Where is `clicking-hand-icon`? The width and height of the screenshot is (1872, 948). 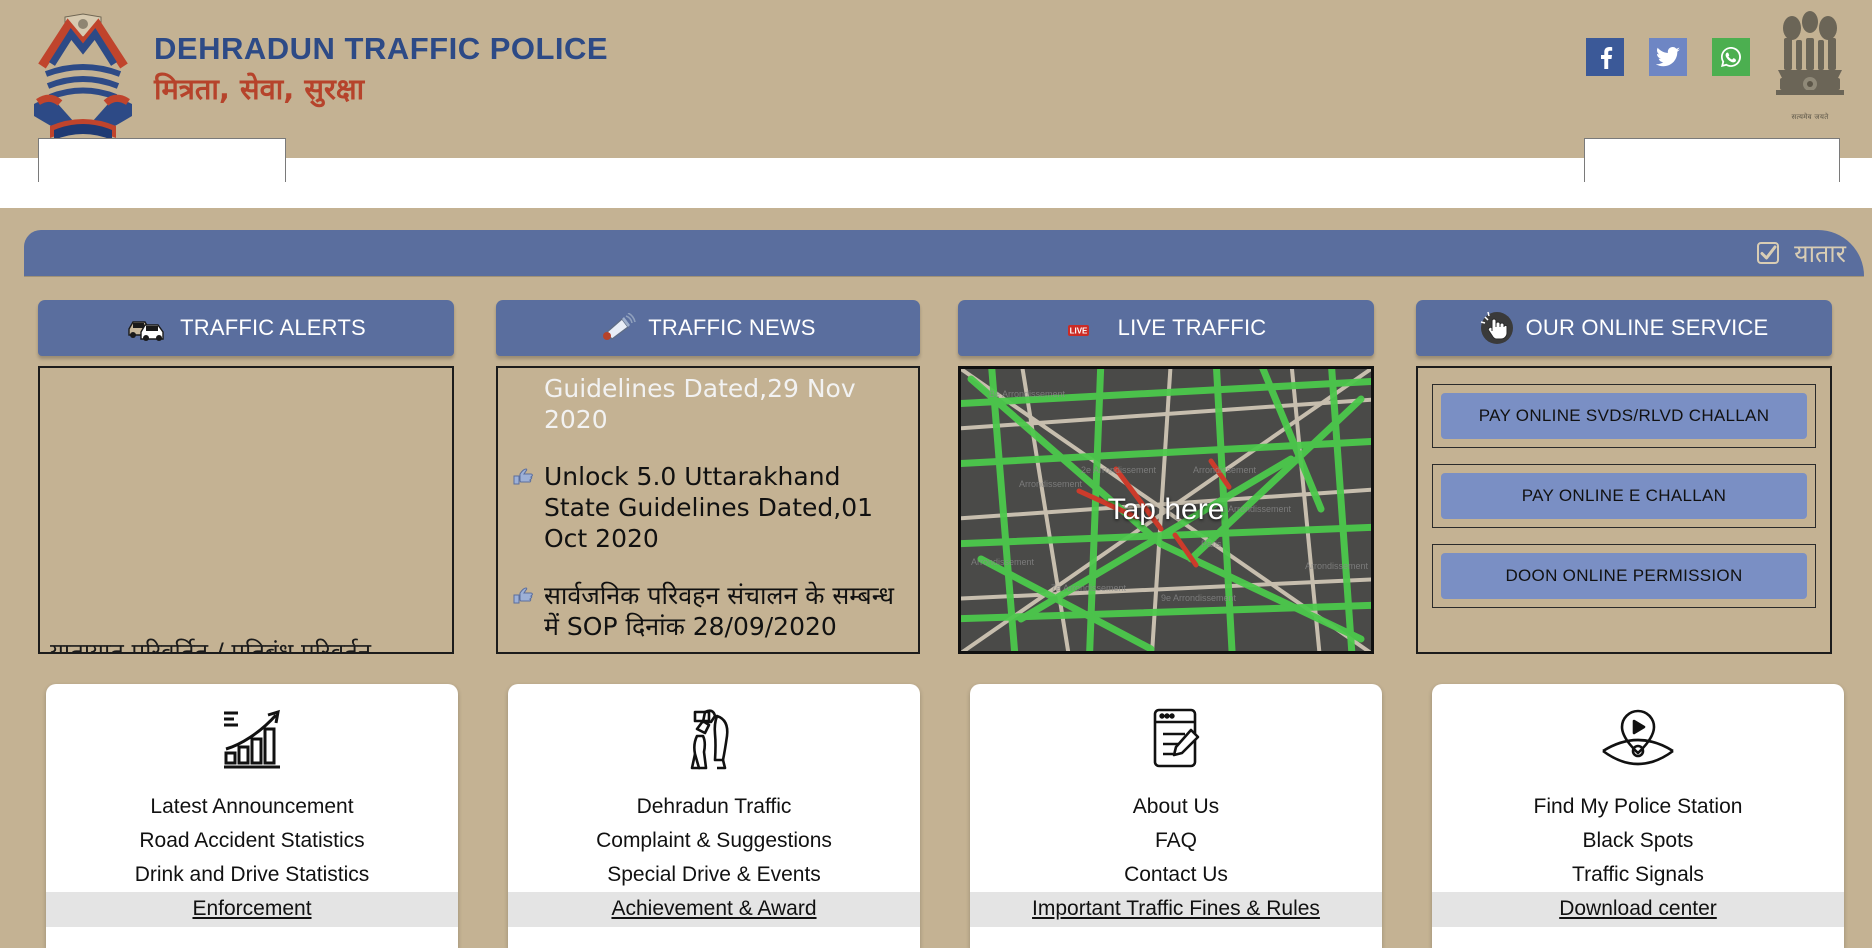
clicking-hand-icon is located at coordinates (1497, 328).